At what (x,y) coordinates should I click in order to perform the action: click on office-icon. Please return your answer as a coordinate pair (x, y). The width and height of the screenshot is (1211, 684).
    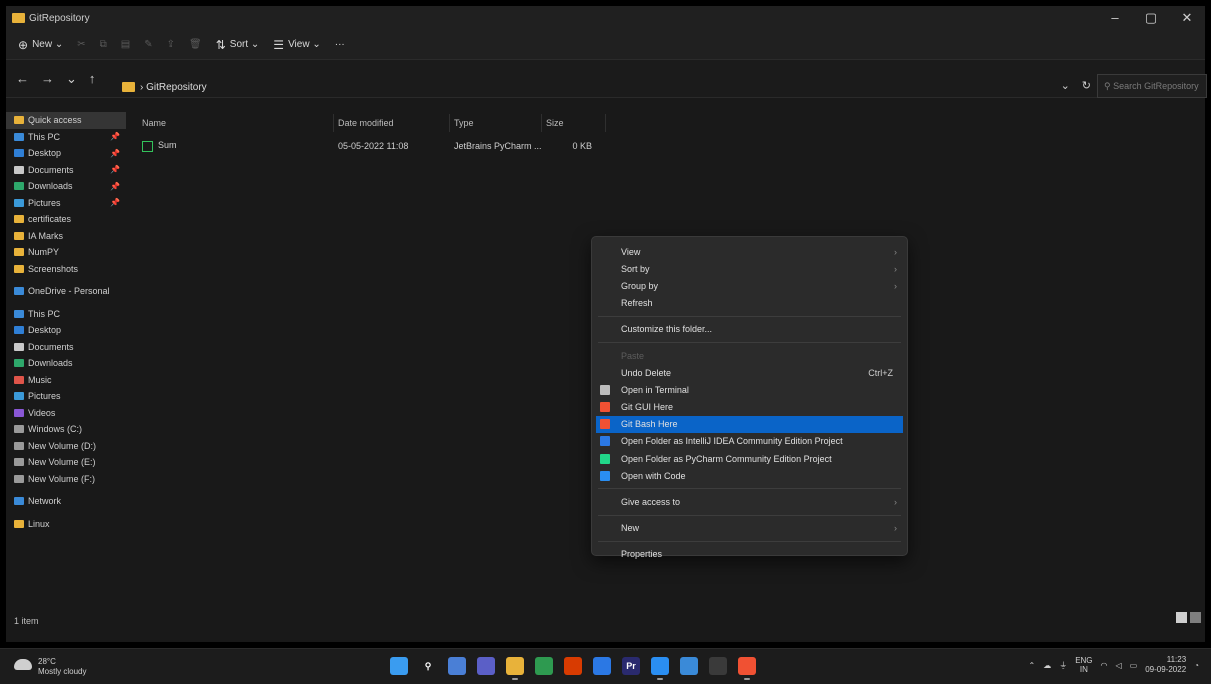
    Looking at the image, I should click on (573, 666).